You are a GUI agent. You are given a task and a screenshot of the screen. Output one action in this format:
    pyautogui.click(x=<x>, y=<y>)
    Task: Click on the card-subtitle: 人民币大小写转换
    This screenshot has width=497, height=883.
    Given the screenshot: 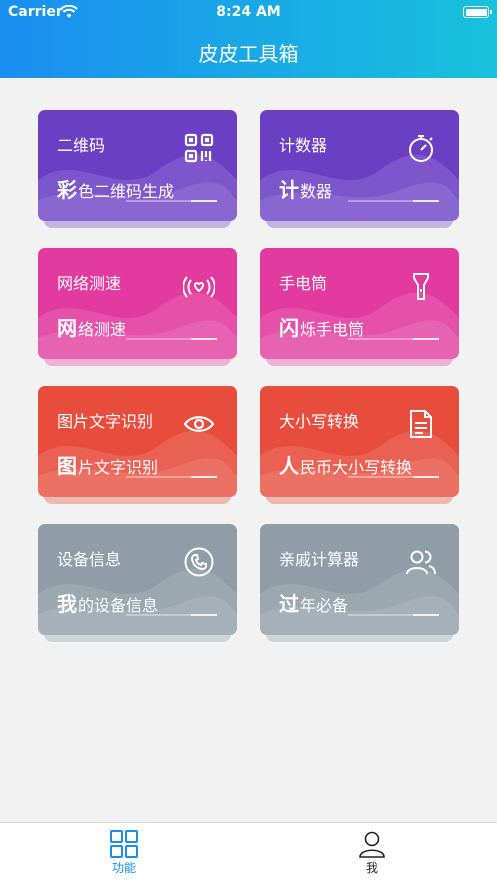 What is the action you would take?
    pyautogui.click(x=346, y=466)
    